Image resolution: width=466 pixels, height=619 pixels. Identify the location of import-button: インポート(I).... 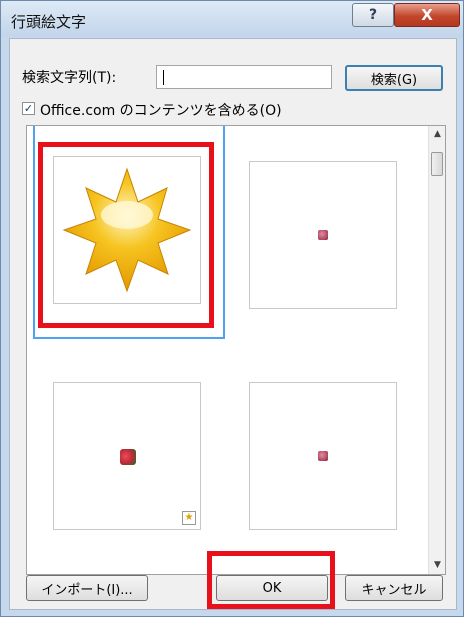
(87, 588).